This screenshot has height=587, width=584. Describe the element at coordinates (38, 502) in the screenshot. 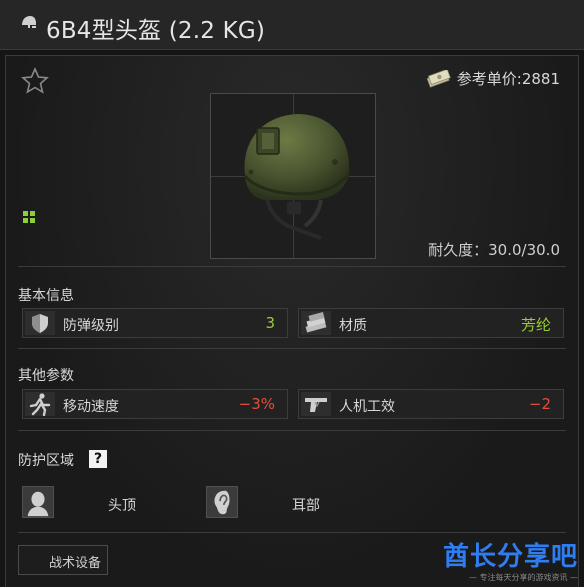

I see `head-icon` at that location.